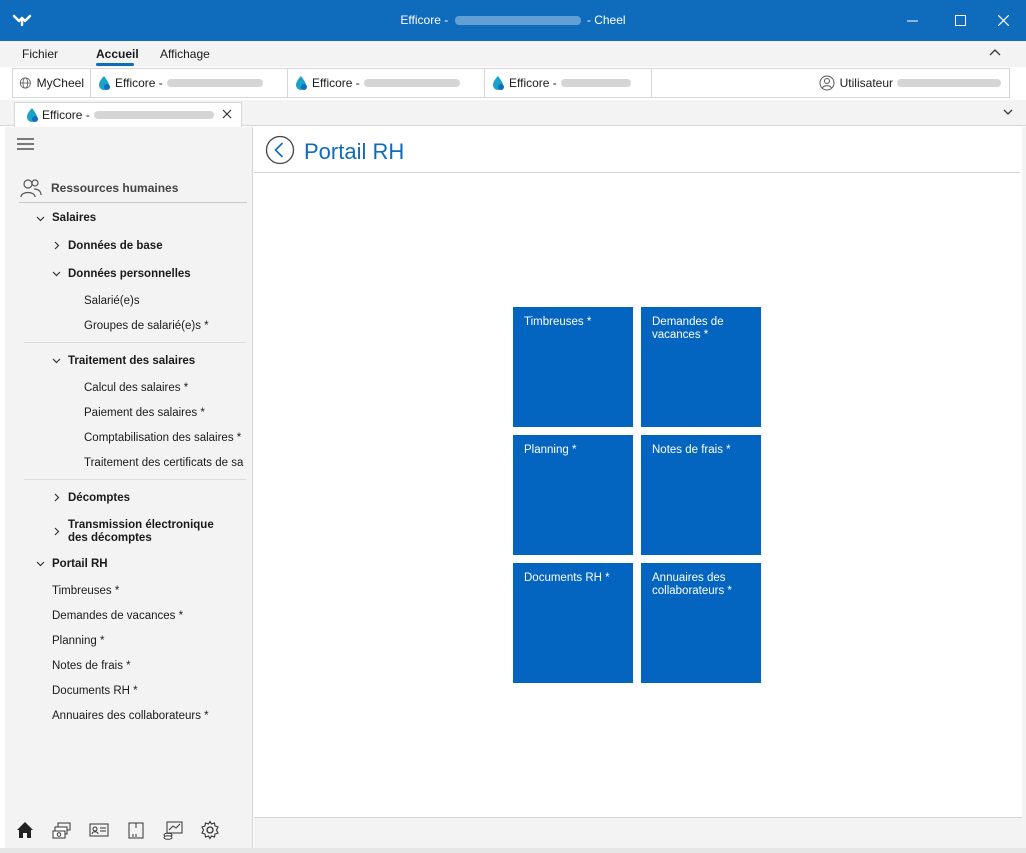  What do you see at coordinates (115, 64) in the screenshot?
I see `active-menu-indicator` at bounding box center [115, 64].